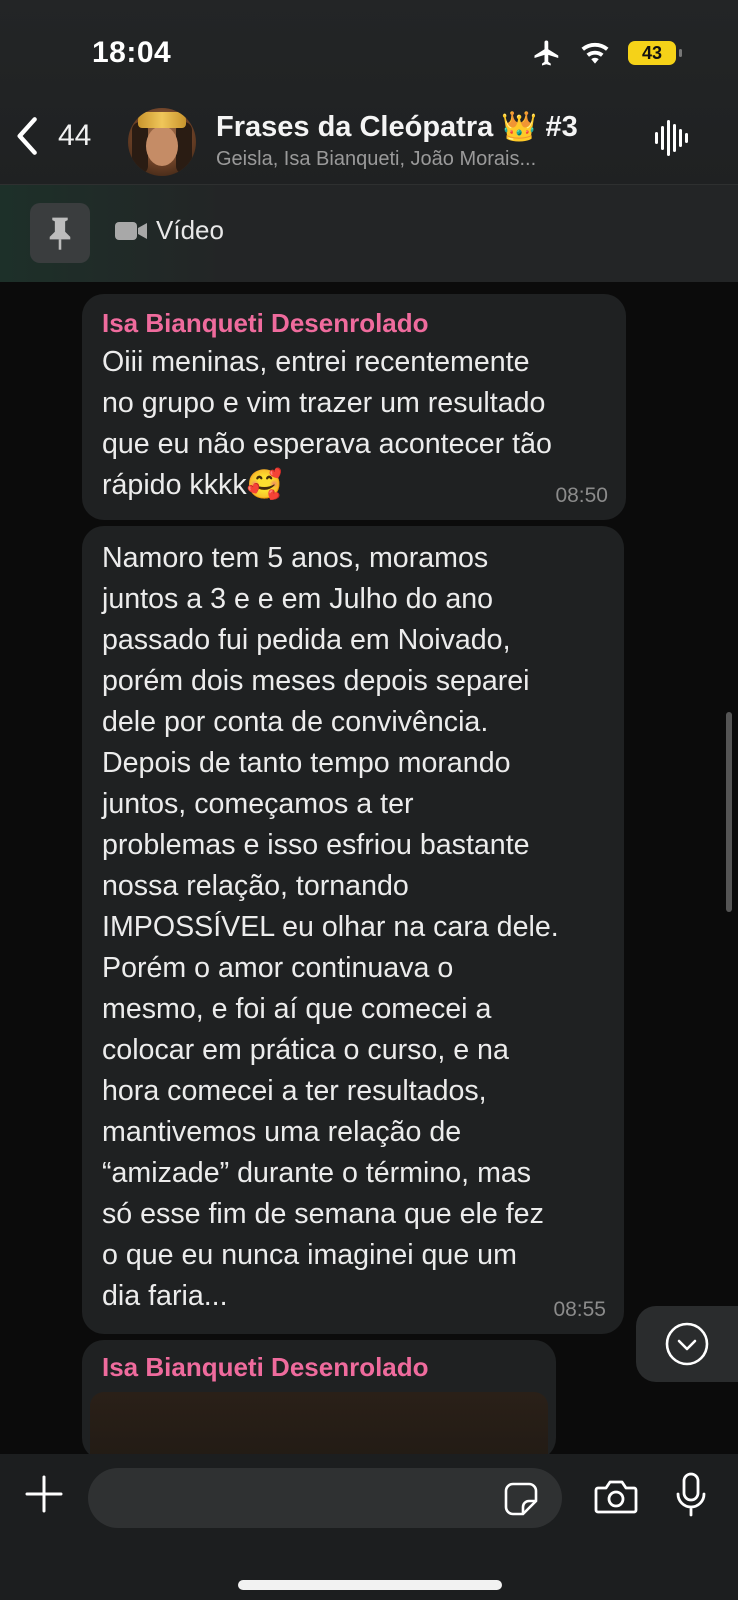 Image resolution: width=738 pixels, height=1600 pixels. Describe the element at coordinates (521, 1499) in the screenshot. I see `sticker-icon` at that location.